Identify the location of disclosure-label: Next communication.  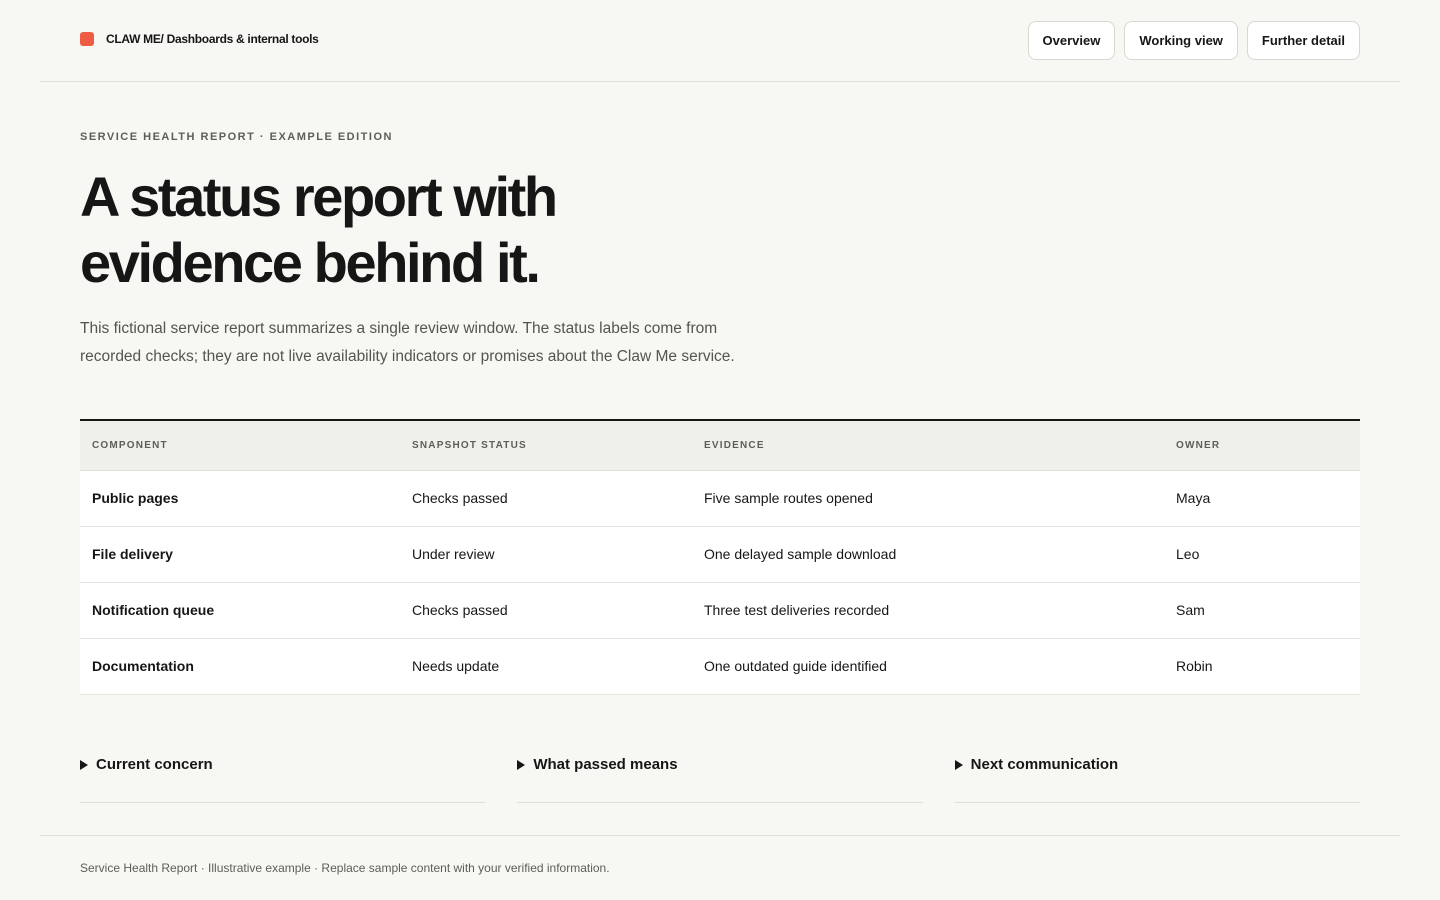
(1044, 764).